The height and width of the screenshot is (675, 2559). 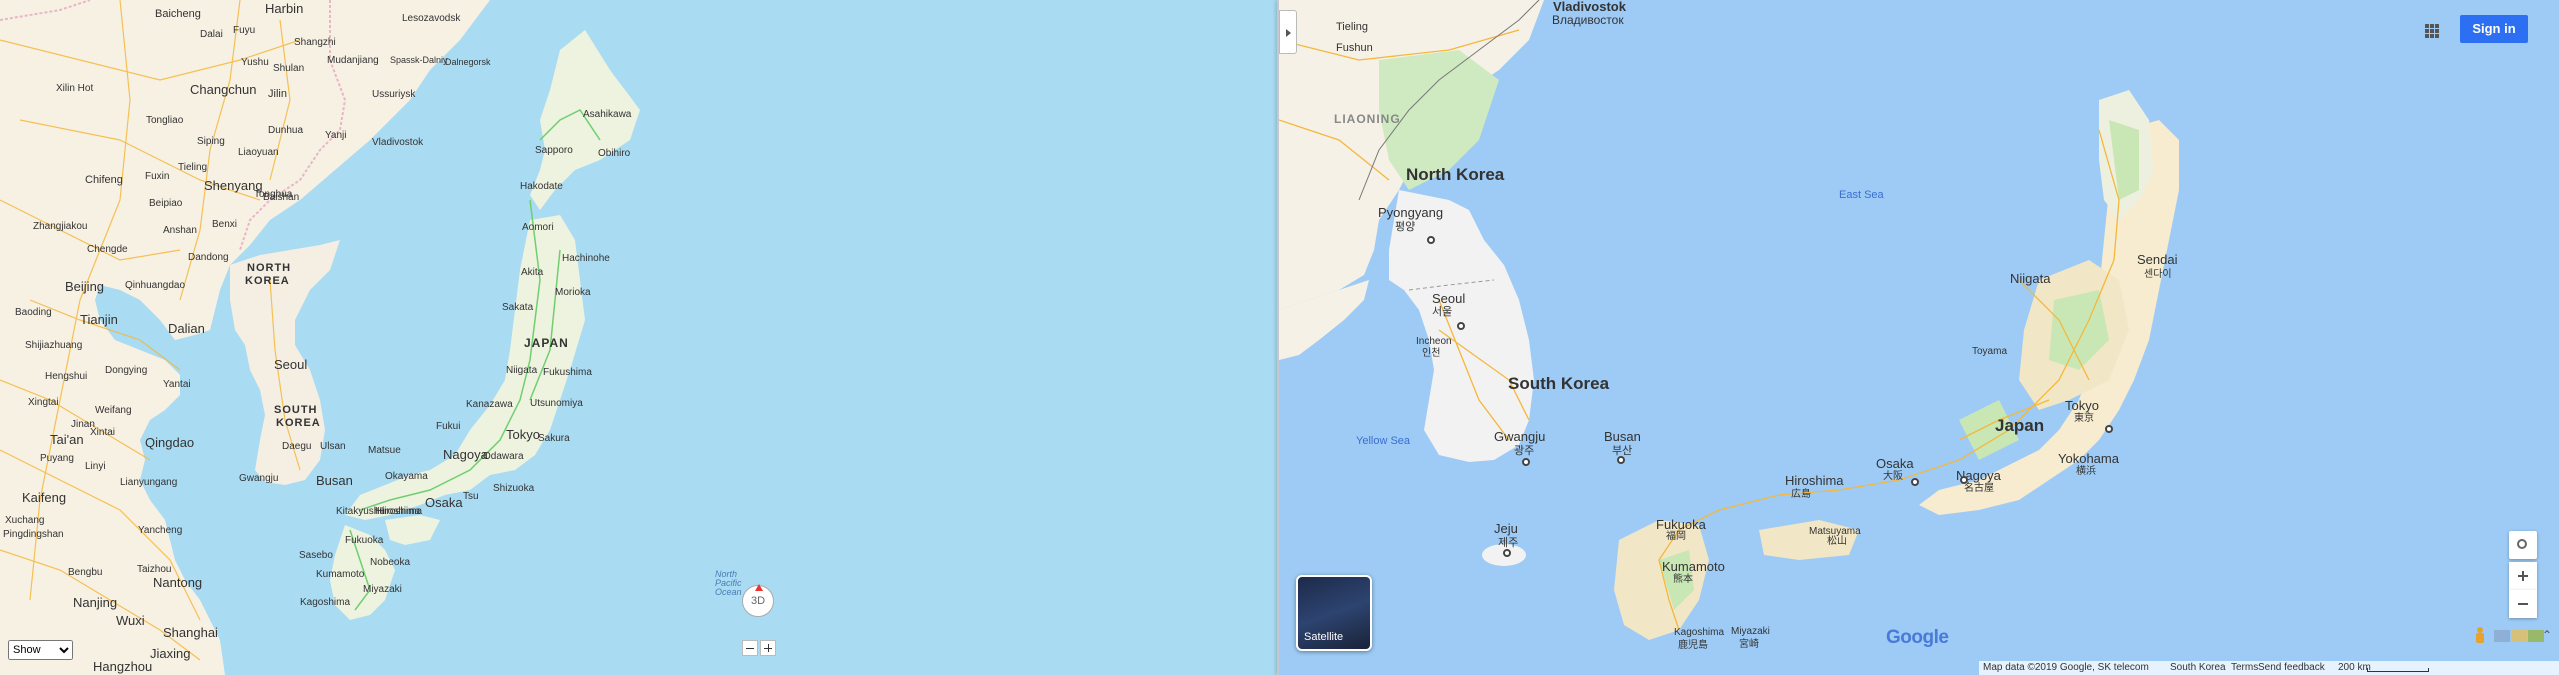 What do you see at coordinates (1405, 227) in the screenshot?
I see `right-map-label: 평양` at bounding box center [1405, 227].